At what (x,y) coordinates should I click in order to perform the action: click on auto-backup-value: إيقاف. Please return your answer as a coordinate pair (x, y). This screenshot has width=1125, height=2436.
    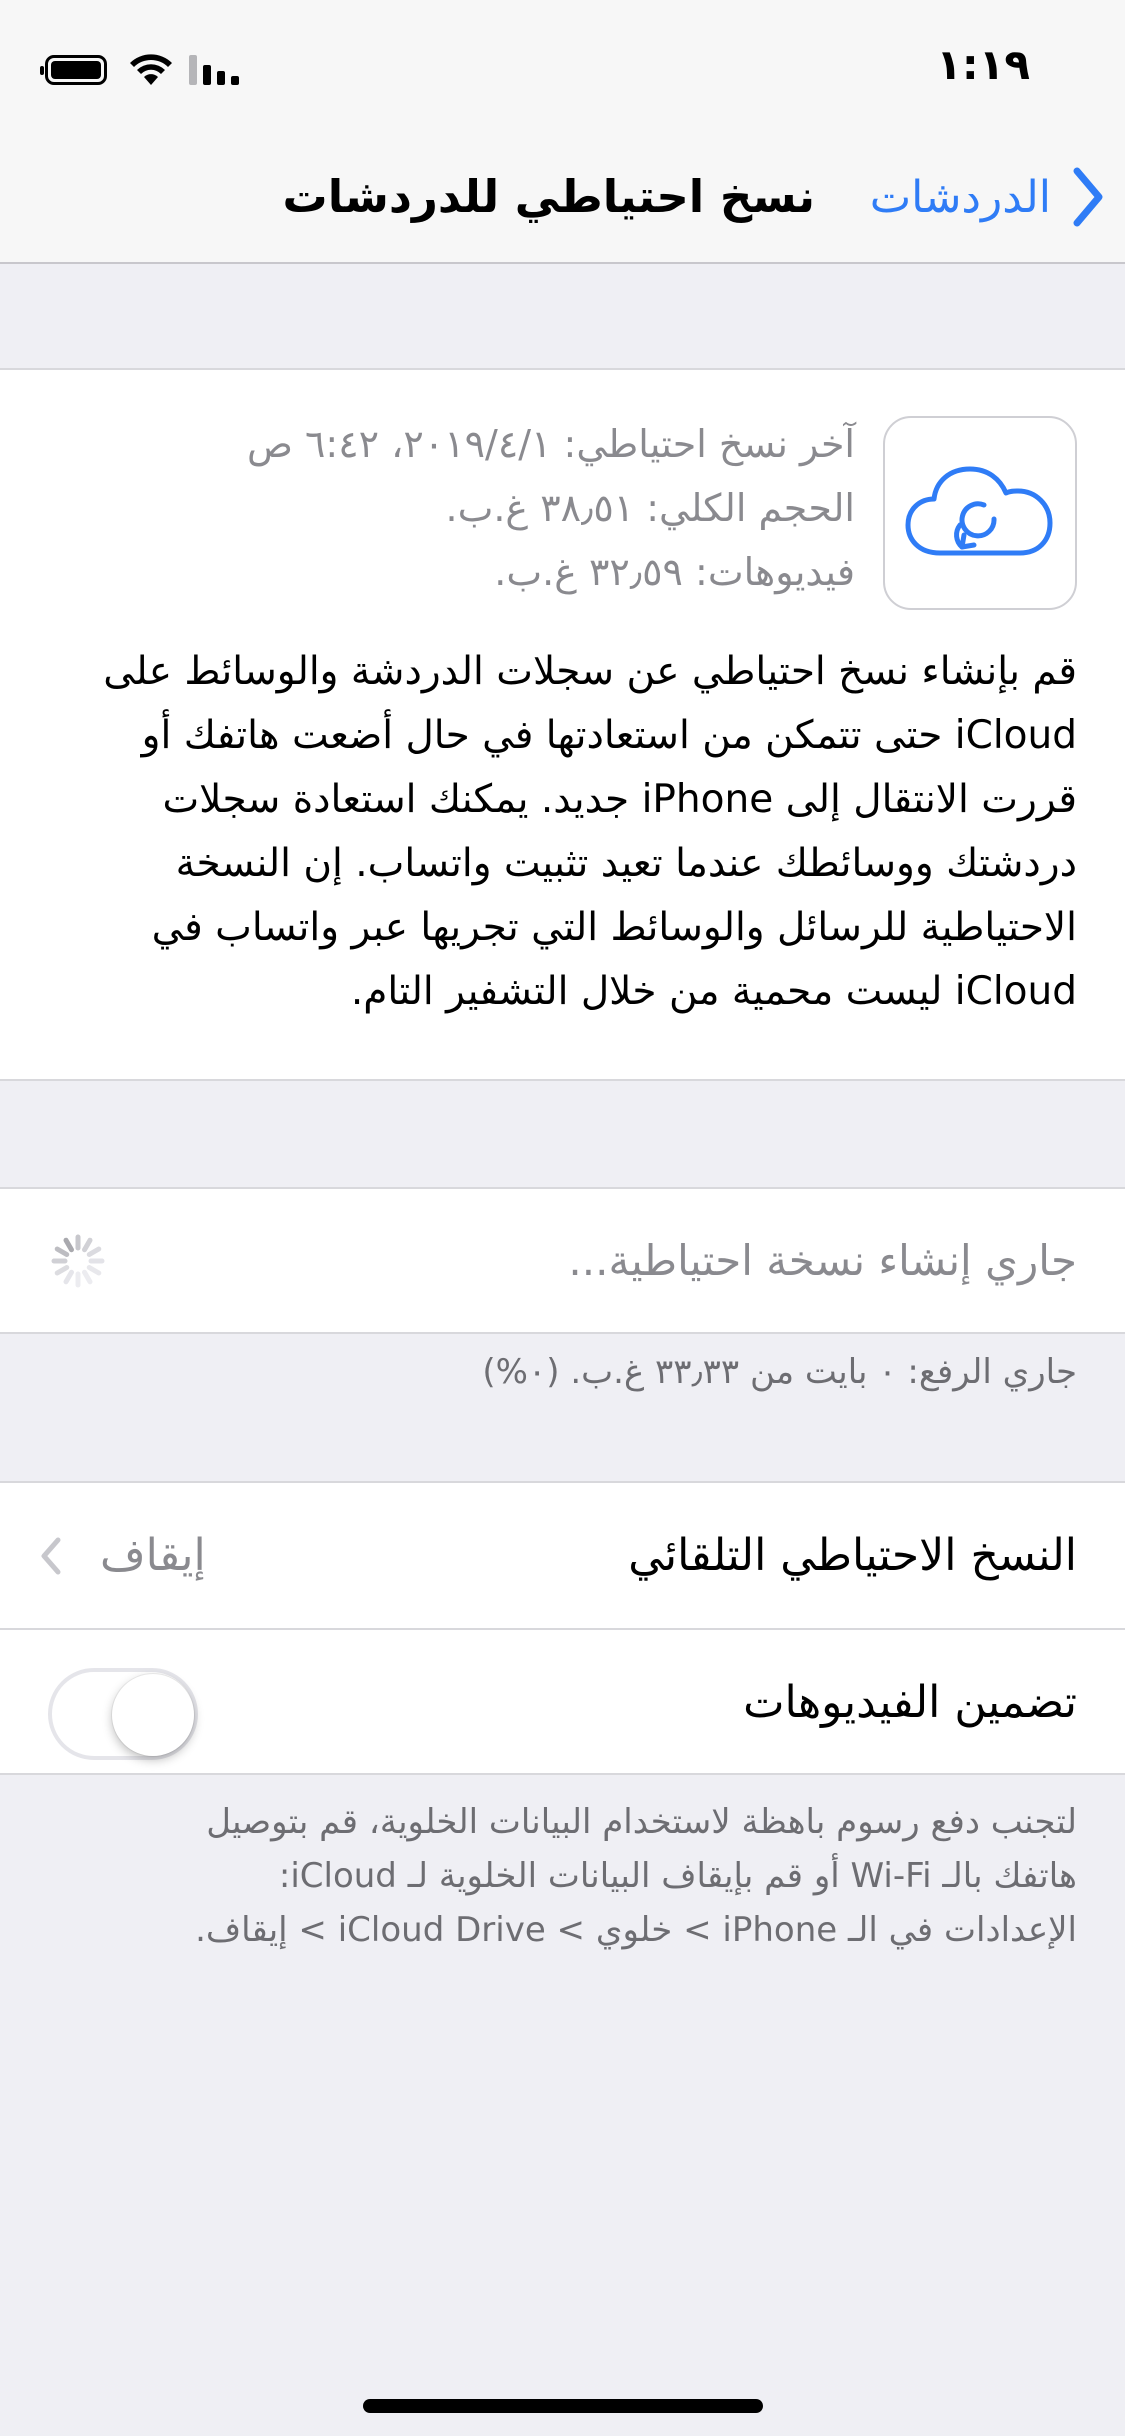
    Looking at the image, I should click on (153, 1555).